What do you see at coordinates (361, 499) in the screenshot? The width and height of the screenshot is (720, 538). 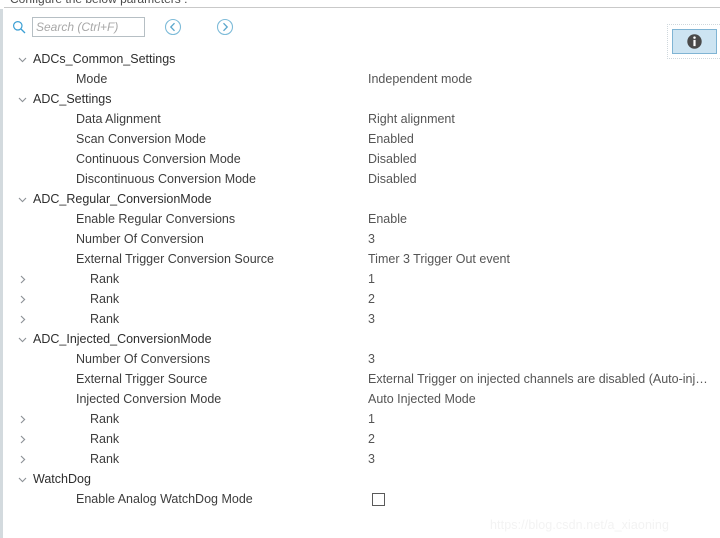 I see `tree-param-row: Enable Analog WatchDog Mode` at bounding box center [361, 499].